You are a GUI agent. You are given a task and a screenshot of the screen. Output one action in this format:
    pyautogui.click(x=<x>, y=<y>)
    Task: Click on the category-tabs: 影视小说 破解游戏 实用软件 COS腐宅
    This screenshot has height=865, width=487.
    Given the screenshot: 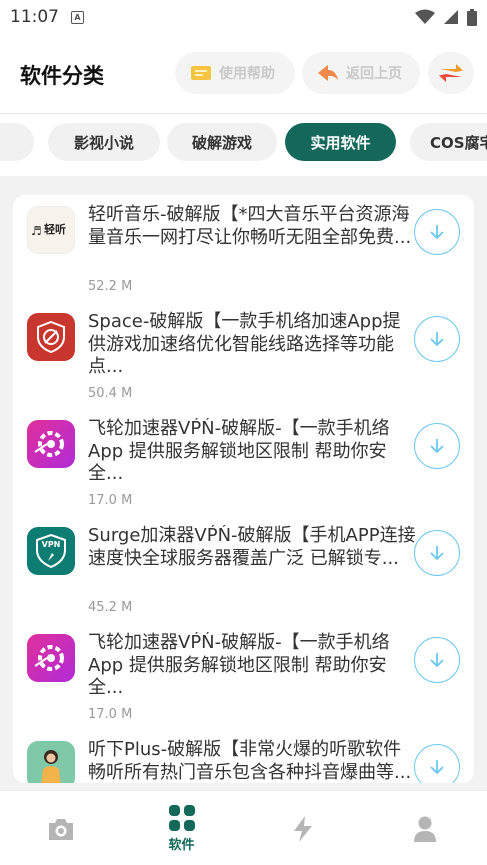 What is the action you would take?
    pyautogui.click(x=243, y=145)
    